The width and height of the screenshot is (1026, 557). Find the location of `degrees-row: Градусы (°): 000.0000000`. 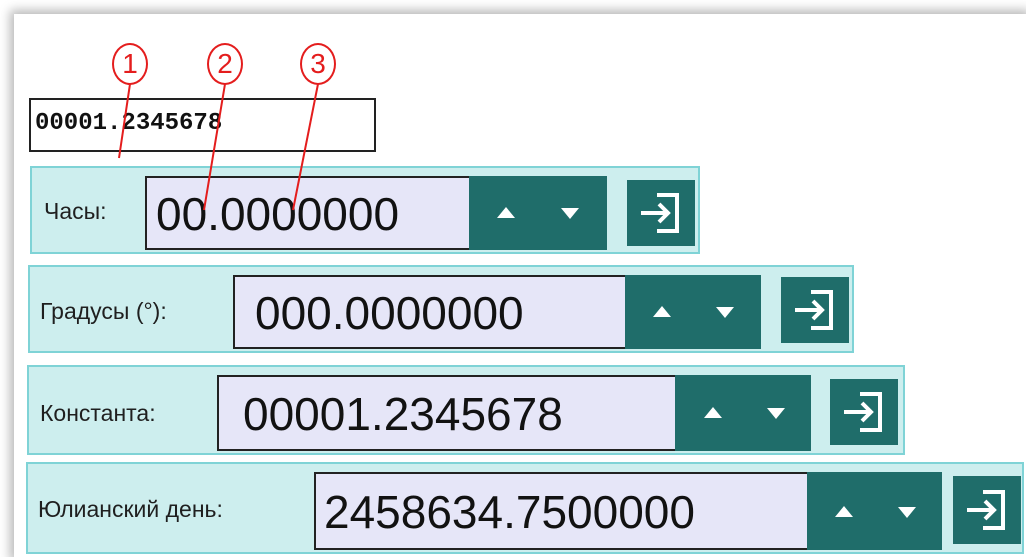

degrees-row: Градусы (°): 000.0000000 is located at coordinates (441, 309).